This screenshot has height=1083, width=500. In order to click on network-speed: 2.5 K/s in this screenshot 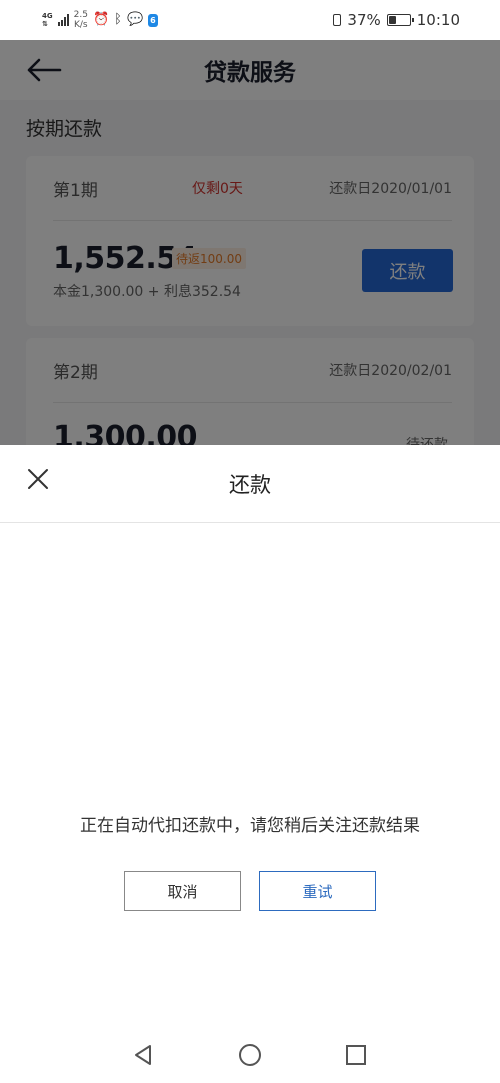, I will do `click(80, 20)`.